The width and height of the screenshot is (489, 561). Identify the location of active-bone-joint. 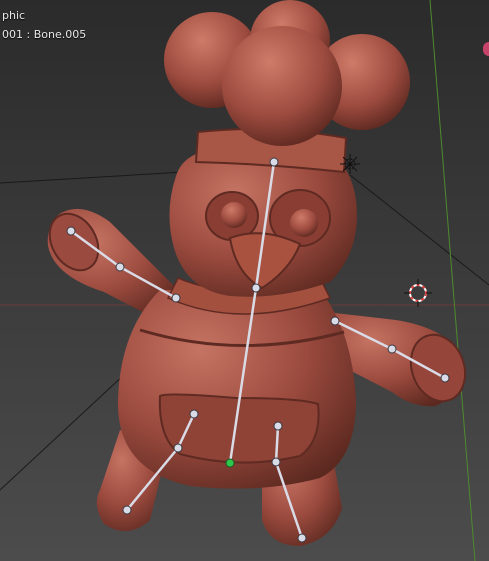
(230, 463).